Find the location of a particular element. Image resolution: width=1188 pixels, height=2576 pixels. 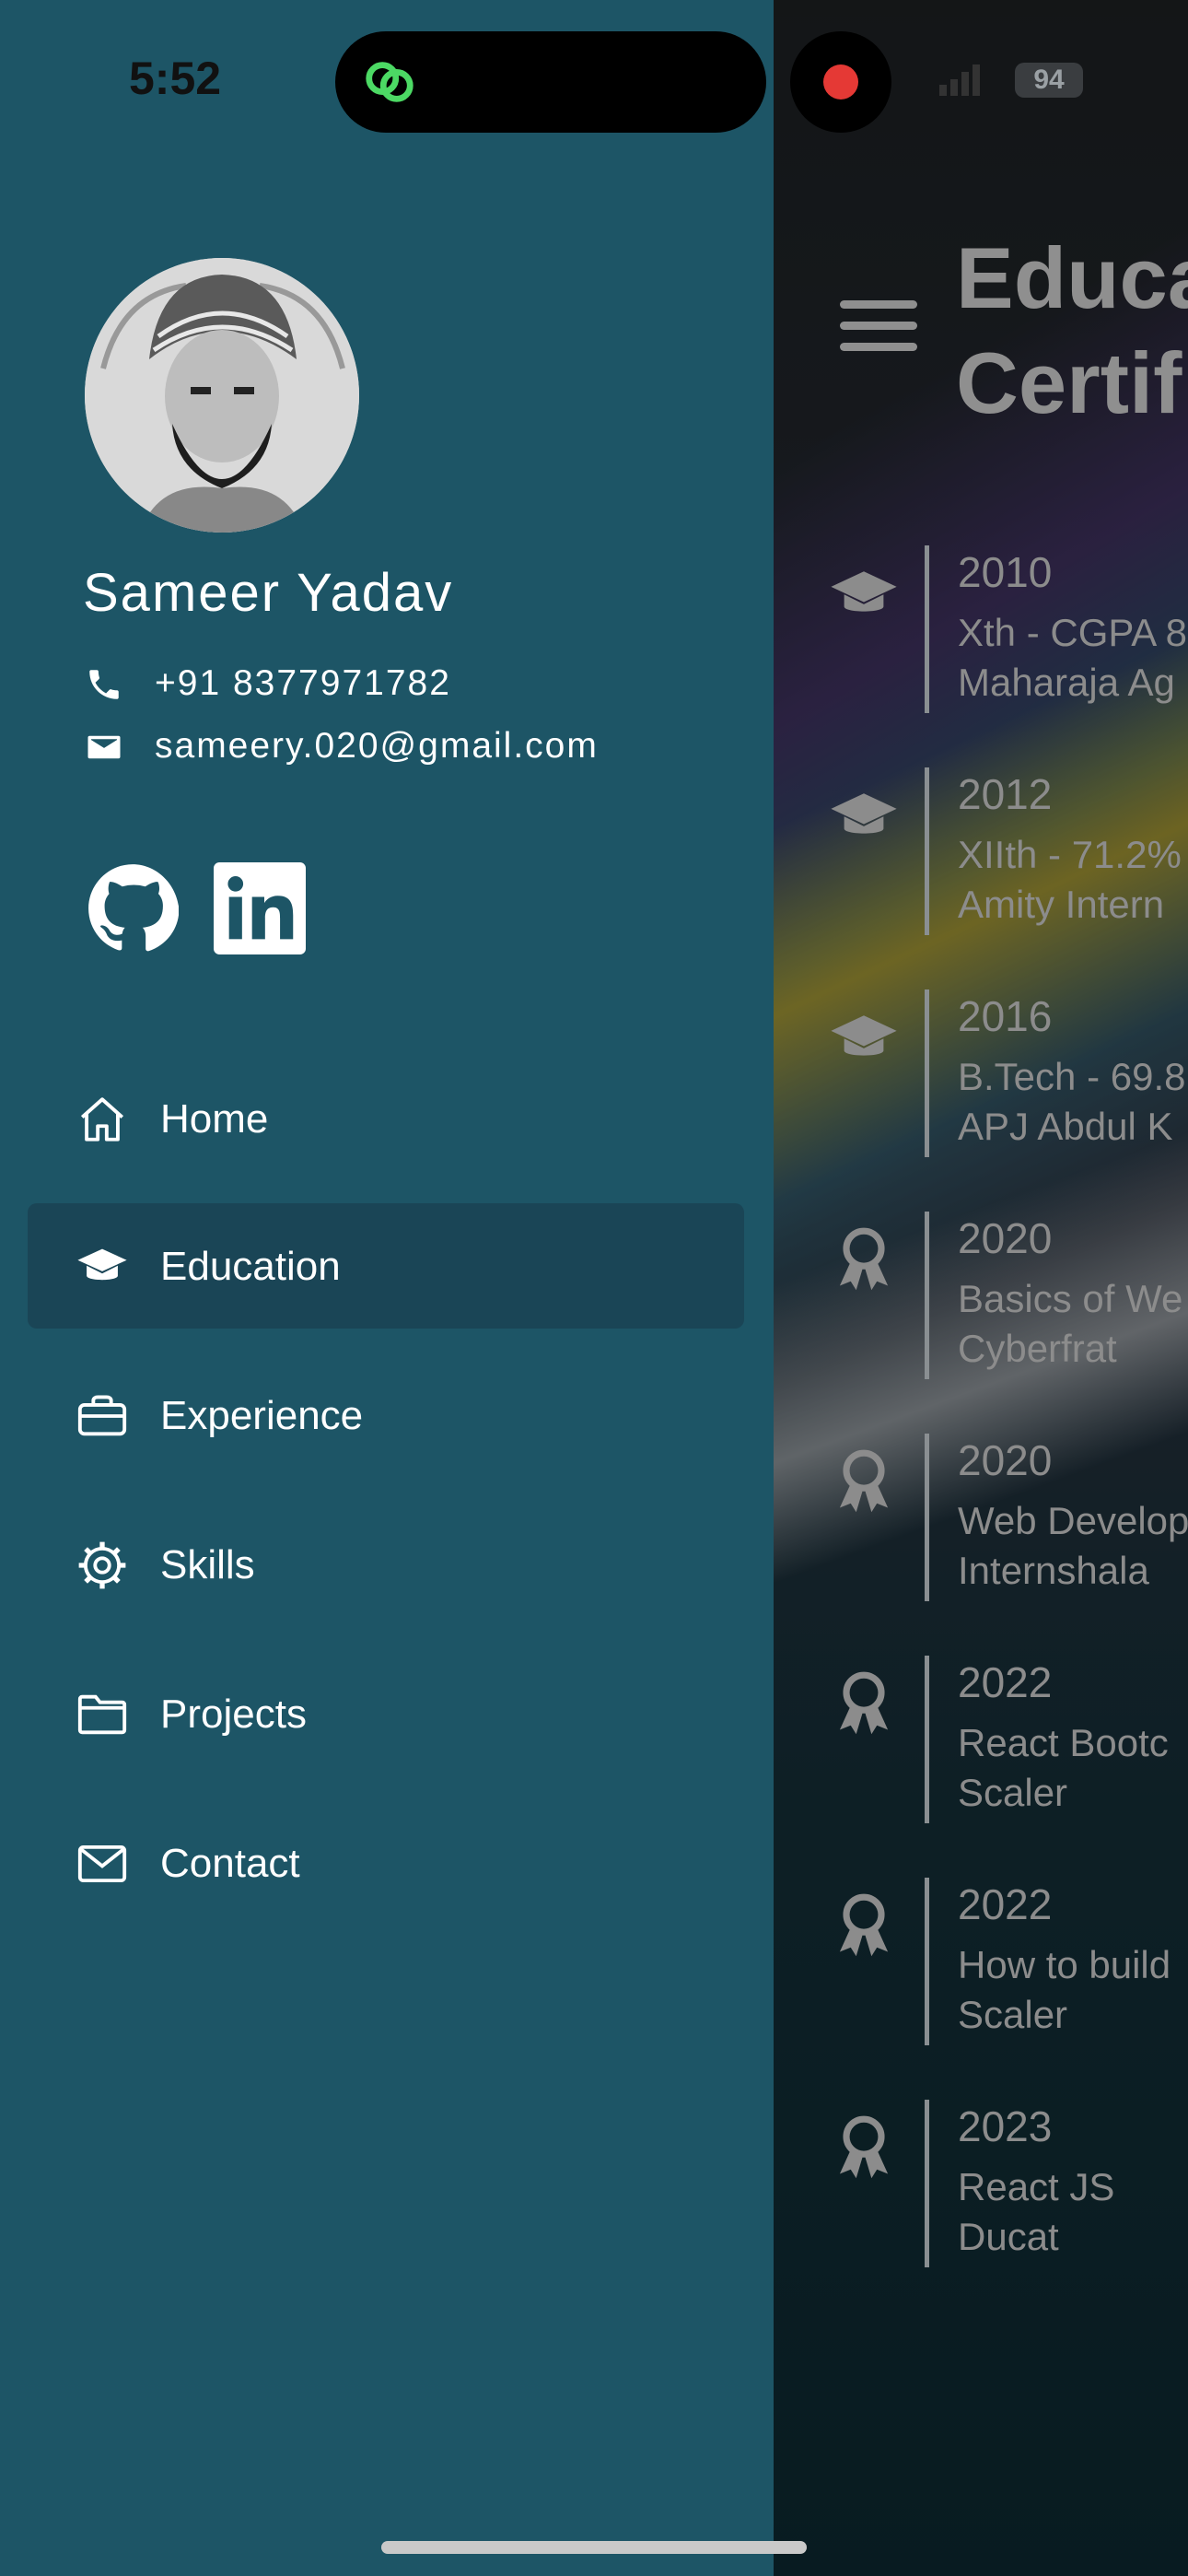

nav-label: Education is located at coordinates (250, 1266).